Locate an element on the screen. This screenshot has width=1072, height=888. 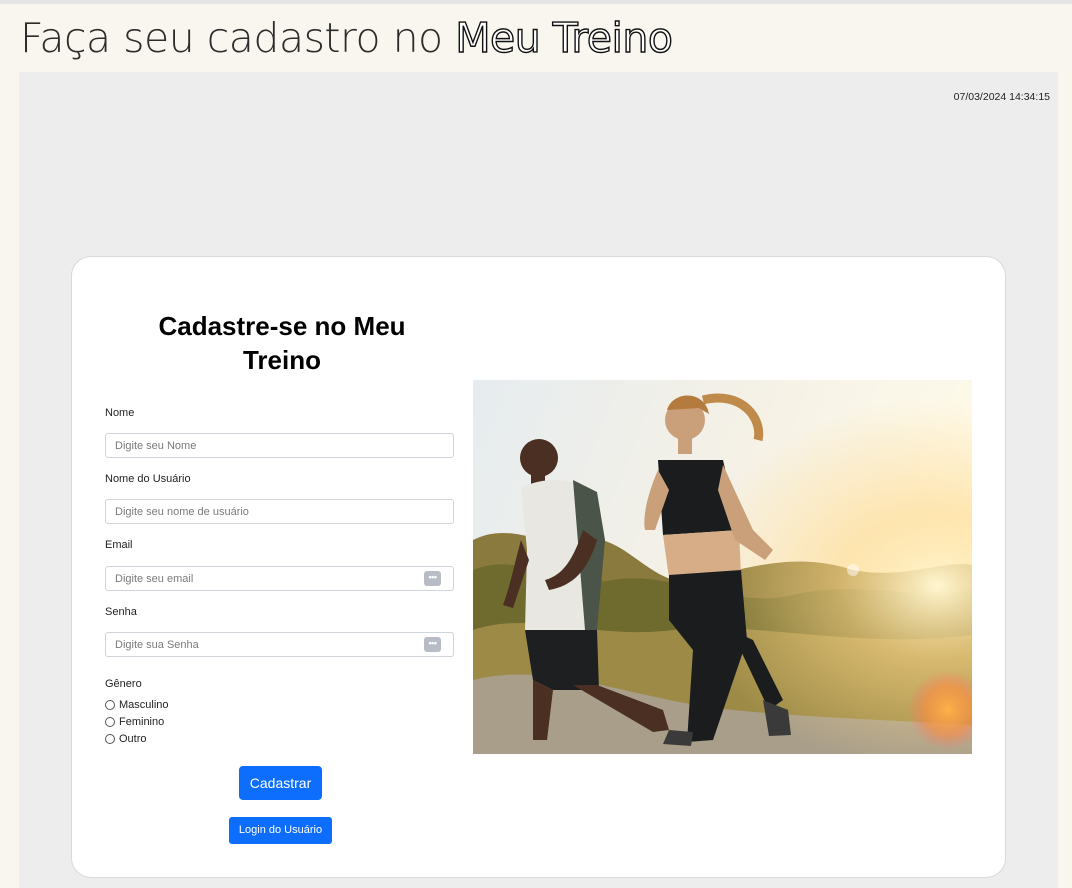
name-field-box is located at coordinates (279, 445).